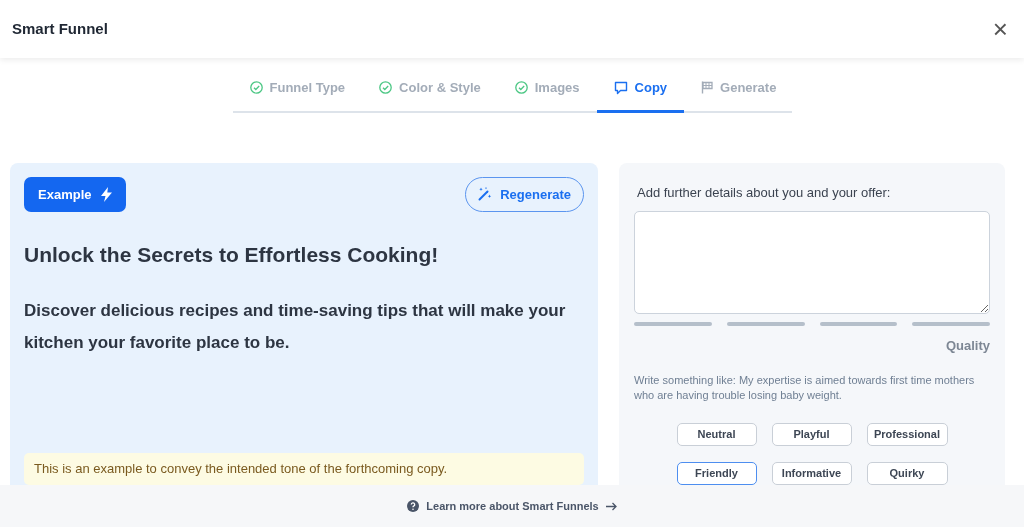 The width and height of the screenshot is (1024, 527). Describe the element at coordinates (707, 88) in the screenshot. I see `flag-icon` at that location.